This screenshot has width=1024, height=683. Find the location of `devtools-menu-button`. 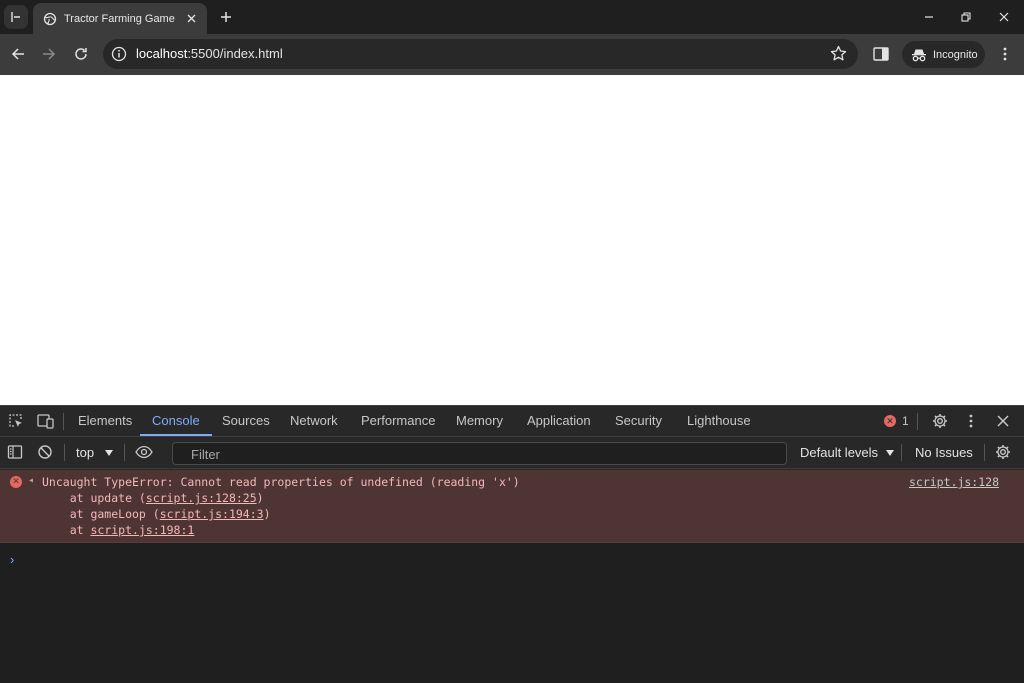

devtools-menu-button is located at coordinates (971, 421).